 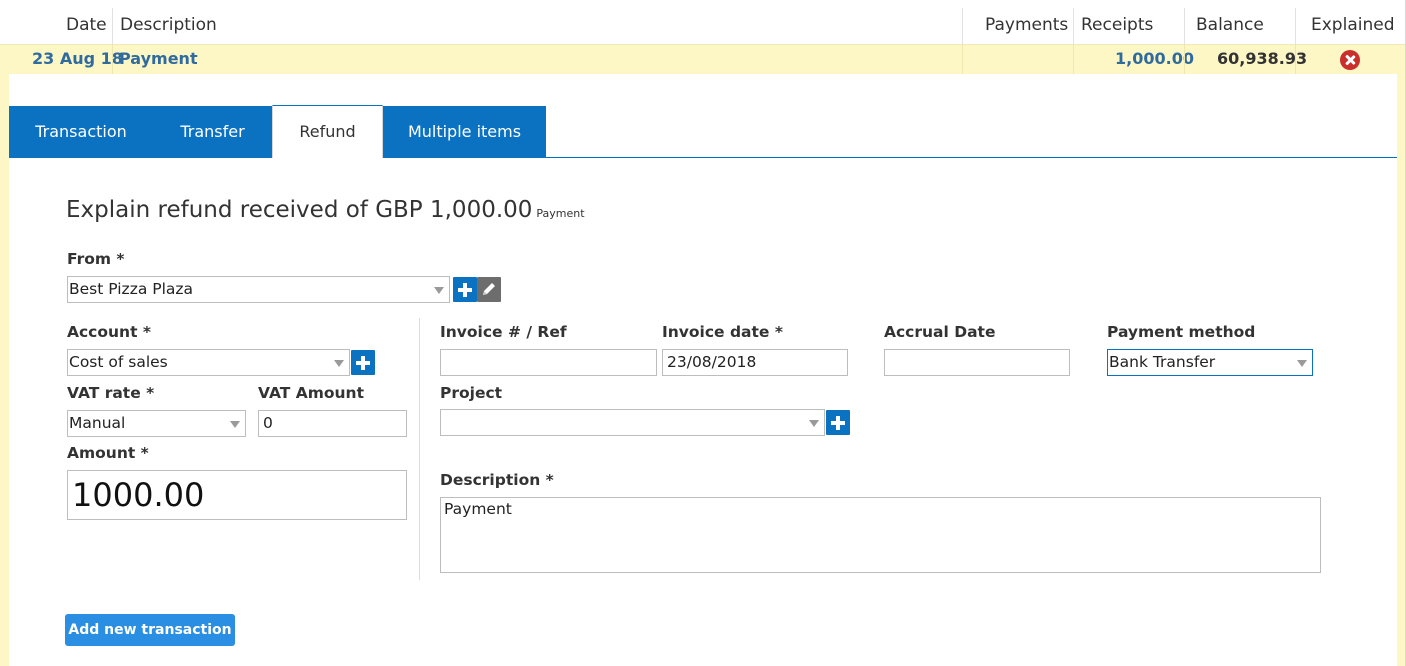 What do you see at coordinates (722, 332) in the screenshot?
I see `invoice-date-label: Invoice date *` at bounding box center [722, 332].